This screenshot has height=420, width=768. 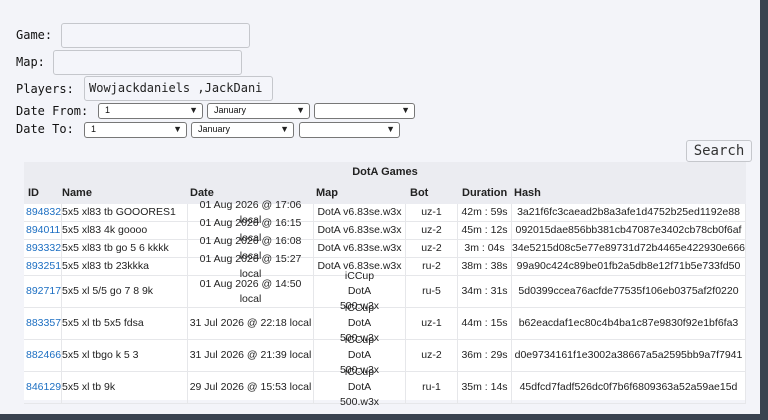 I want to click on game-label: Game:, so click(x=34, y=35).